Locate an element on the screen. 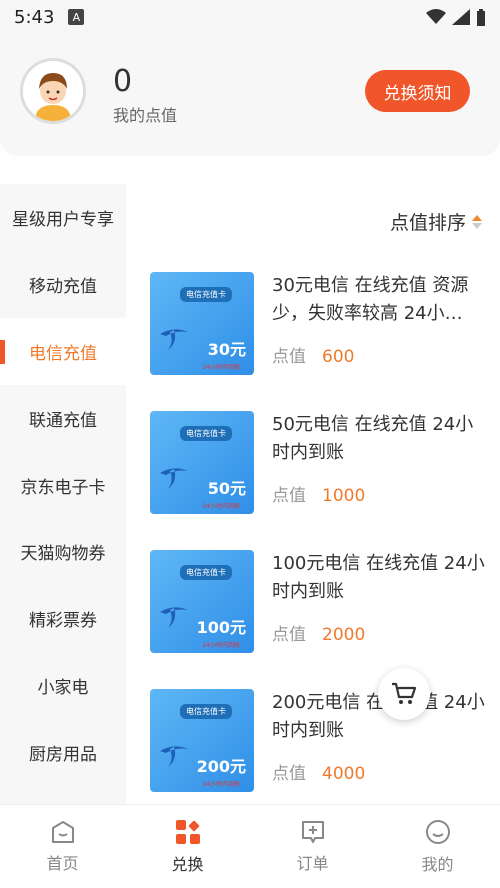 Image resolution: width=500 pixels, height=888 pixels. thumb-price: 200元 is located at coordinates (221, 766).